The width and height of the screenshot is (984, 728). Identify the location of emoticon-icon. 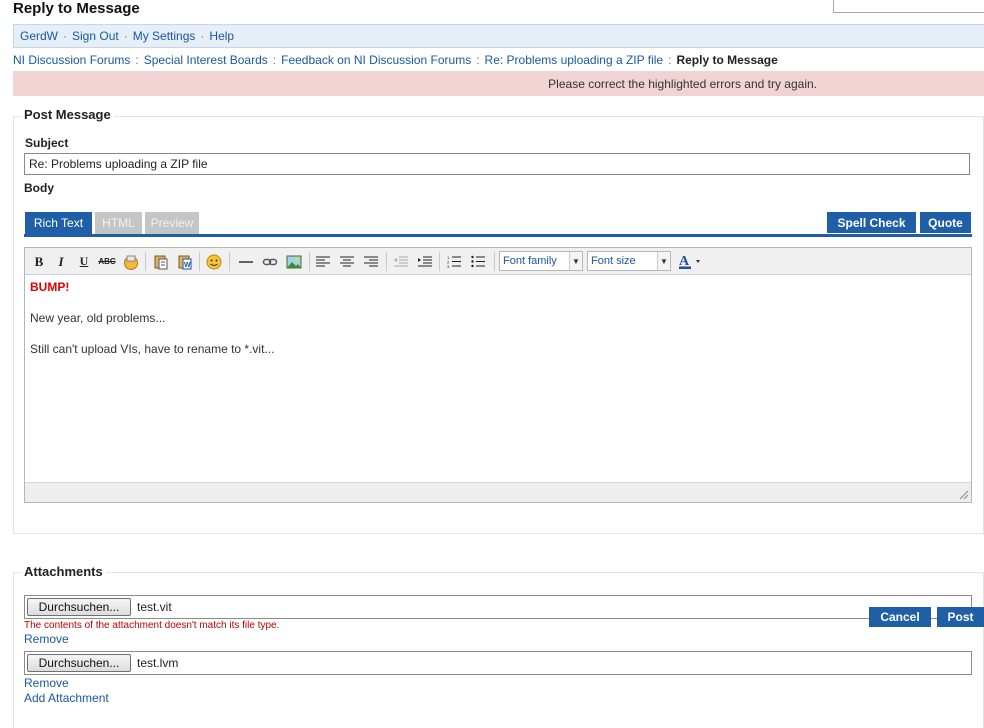
(214, 261).